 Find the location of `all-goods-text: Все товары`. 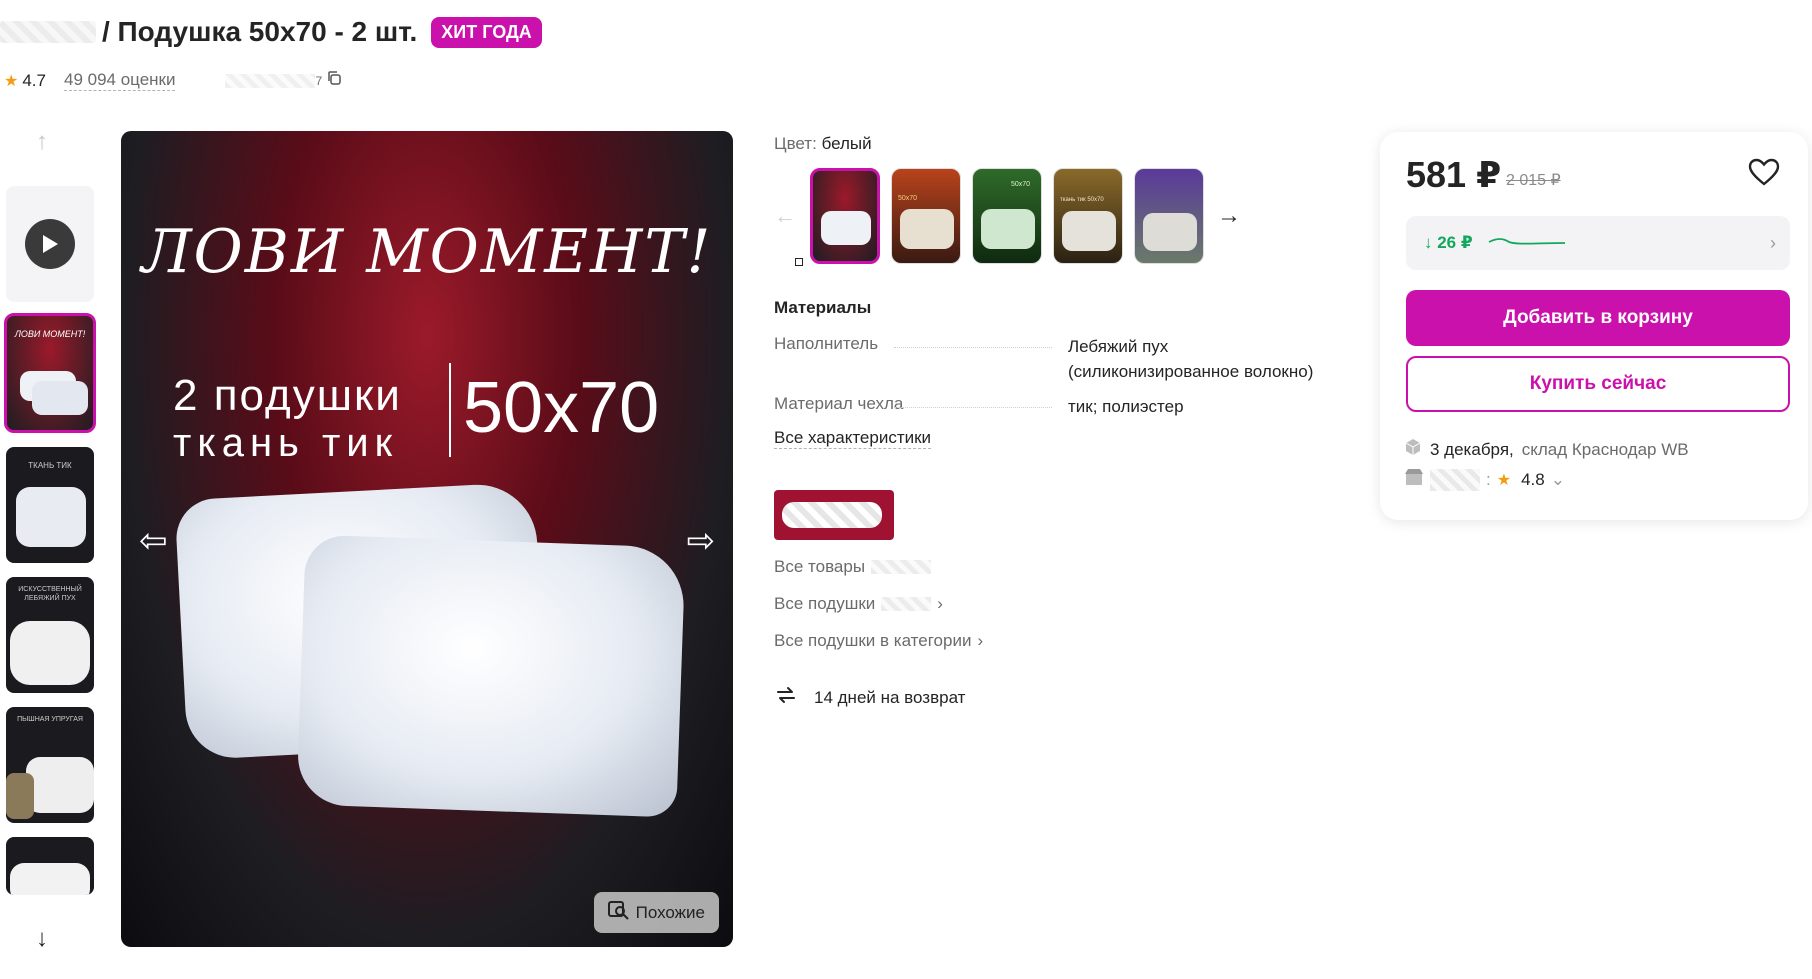

all-goods-text: Все товары is located at coordinates (820, 566).